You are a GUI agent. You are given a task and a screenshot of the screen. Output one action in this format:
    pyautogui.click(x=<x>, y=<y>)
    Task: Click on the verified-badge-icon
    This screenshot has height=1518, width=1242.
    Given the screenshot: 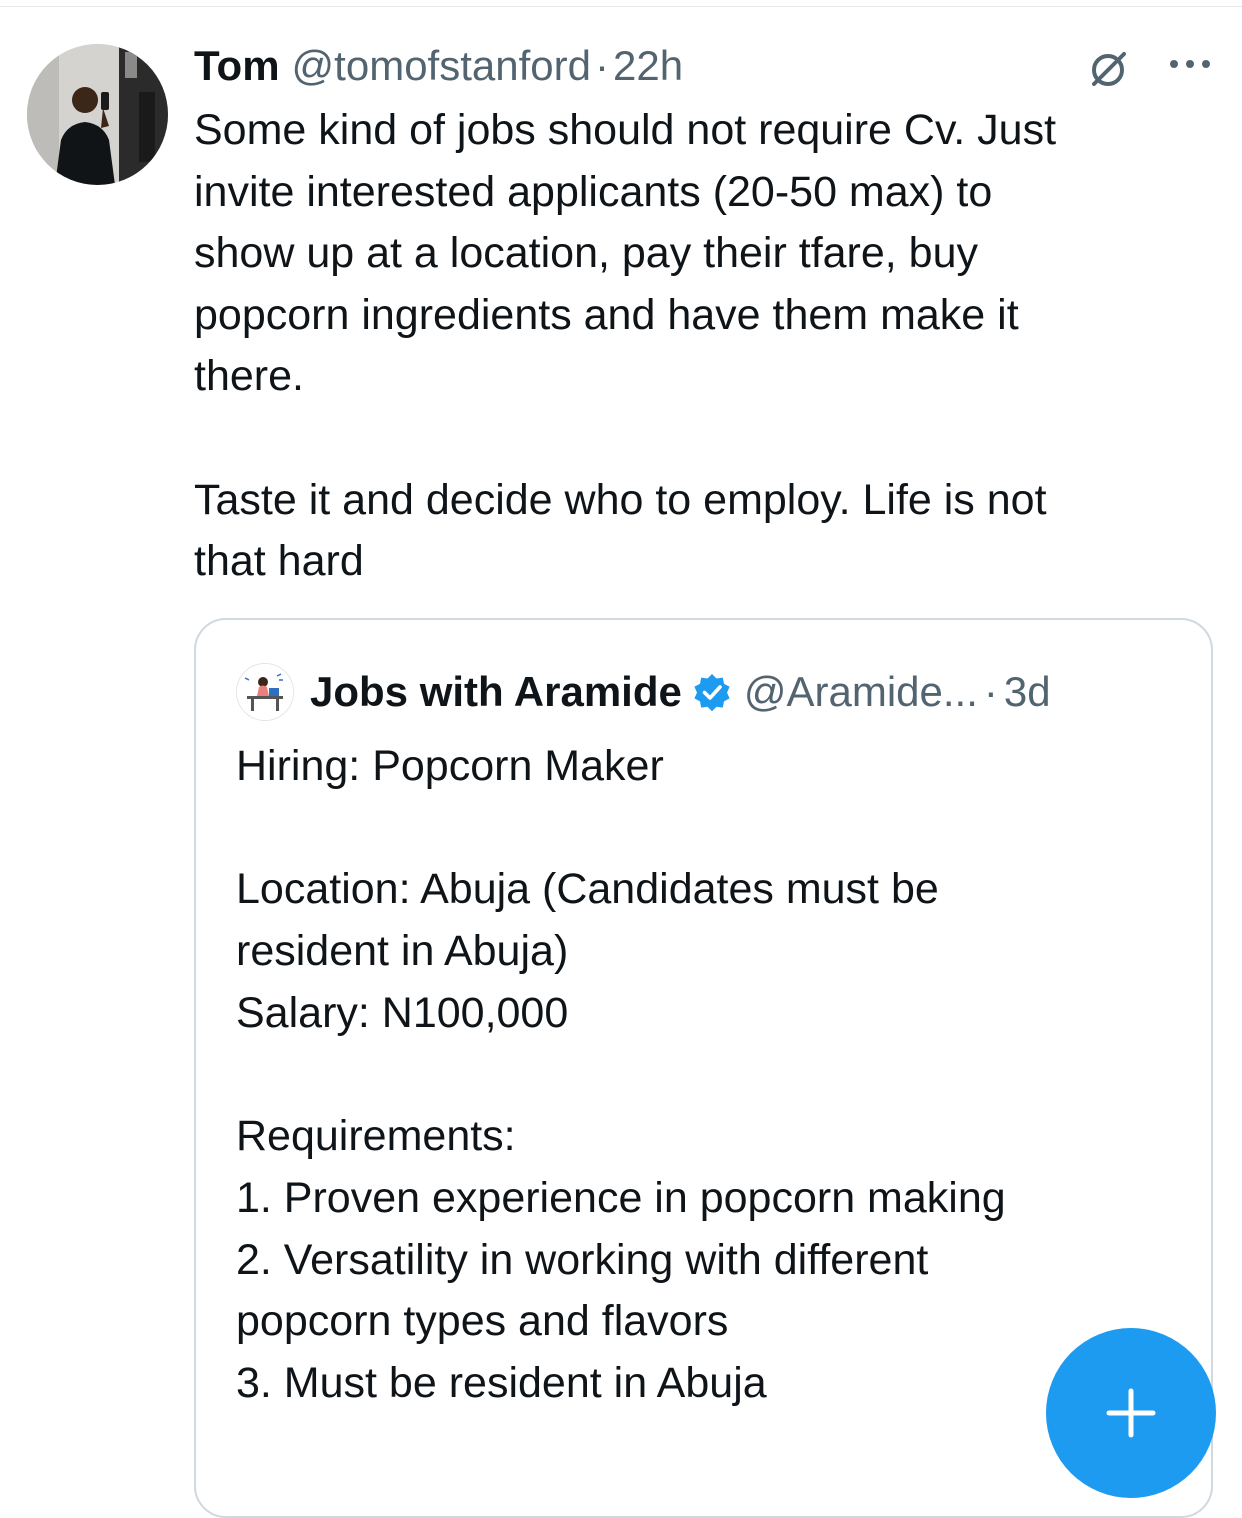 What is the action you would take?
    pyautogui.click(x=712, y=693)
    